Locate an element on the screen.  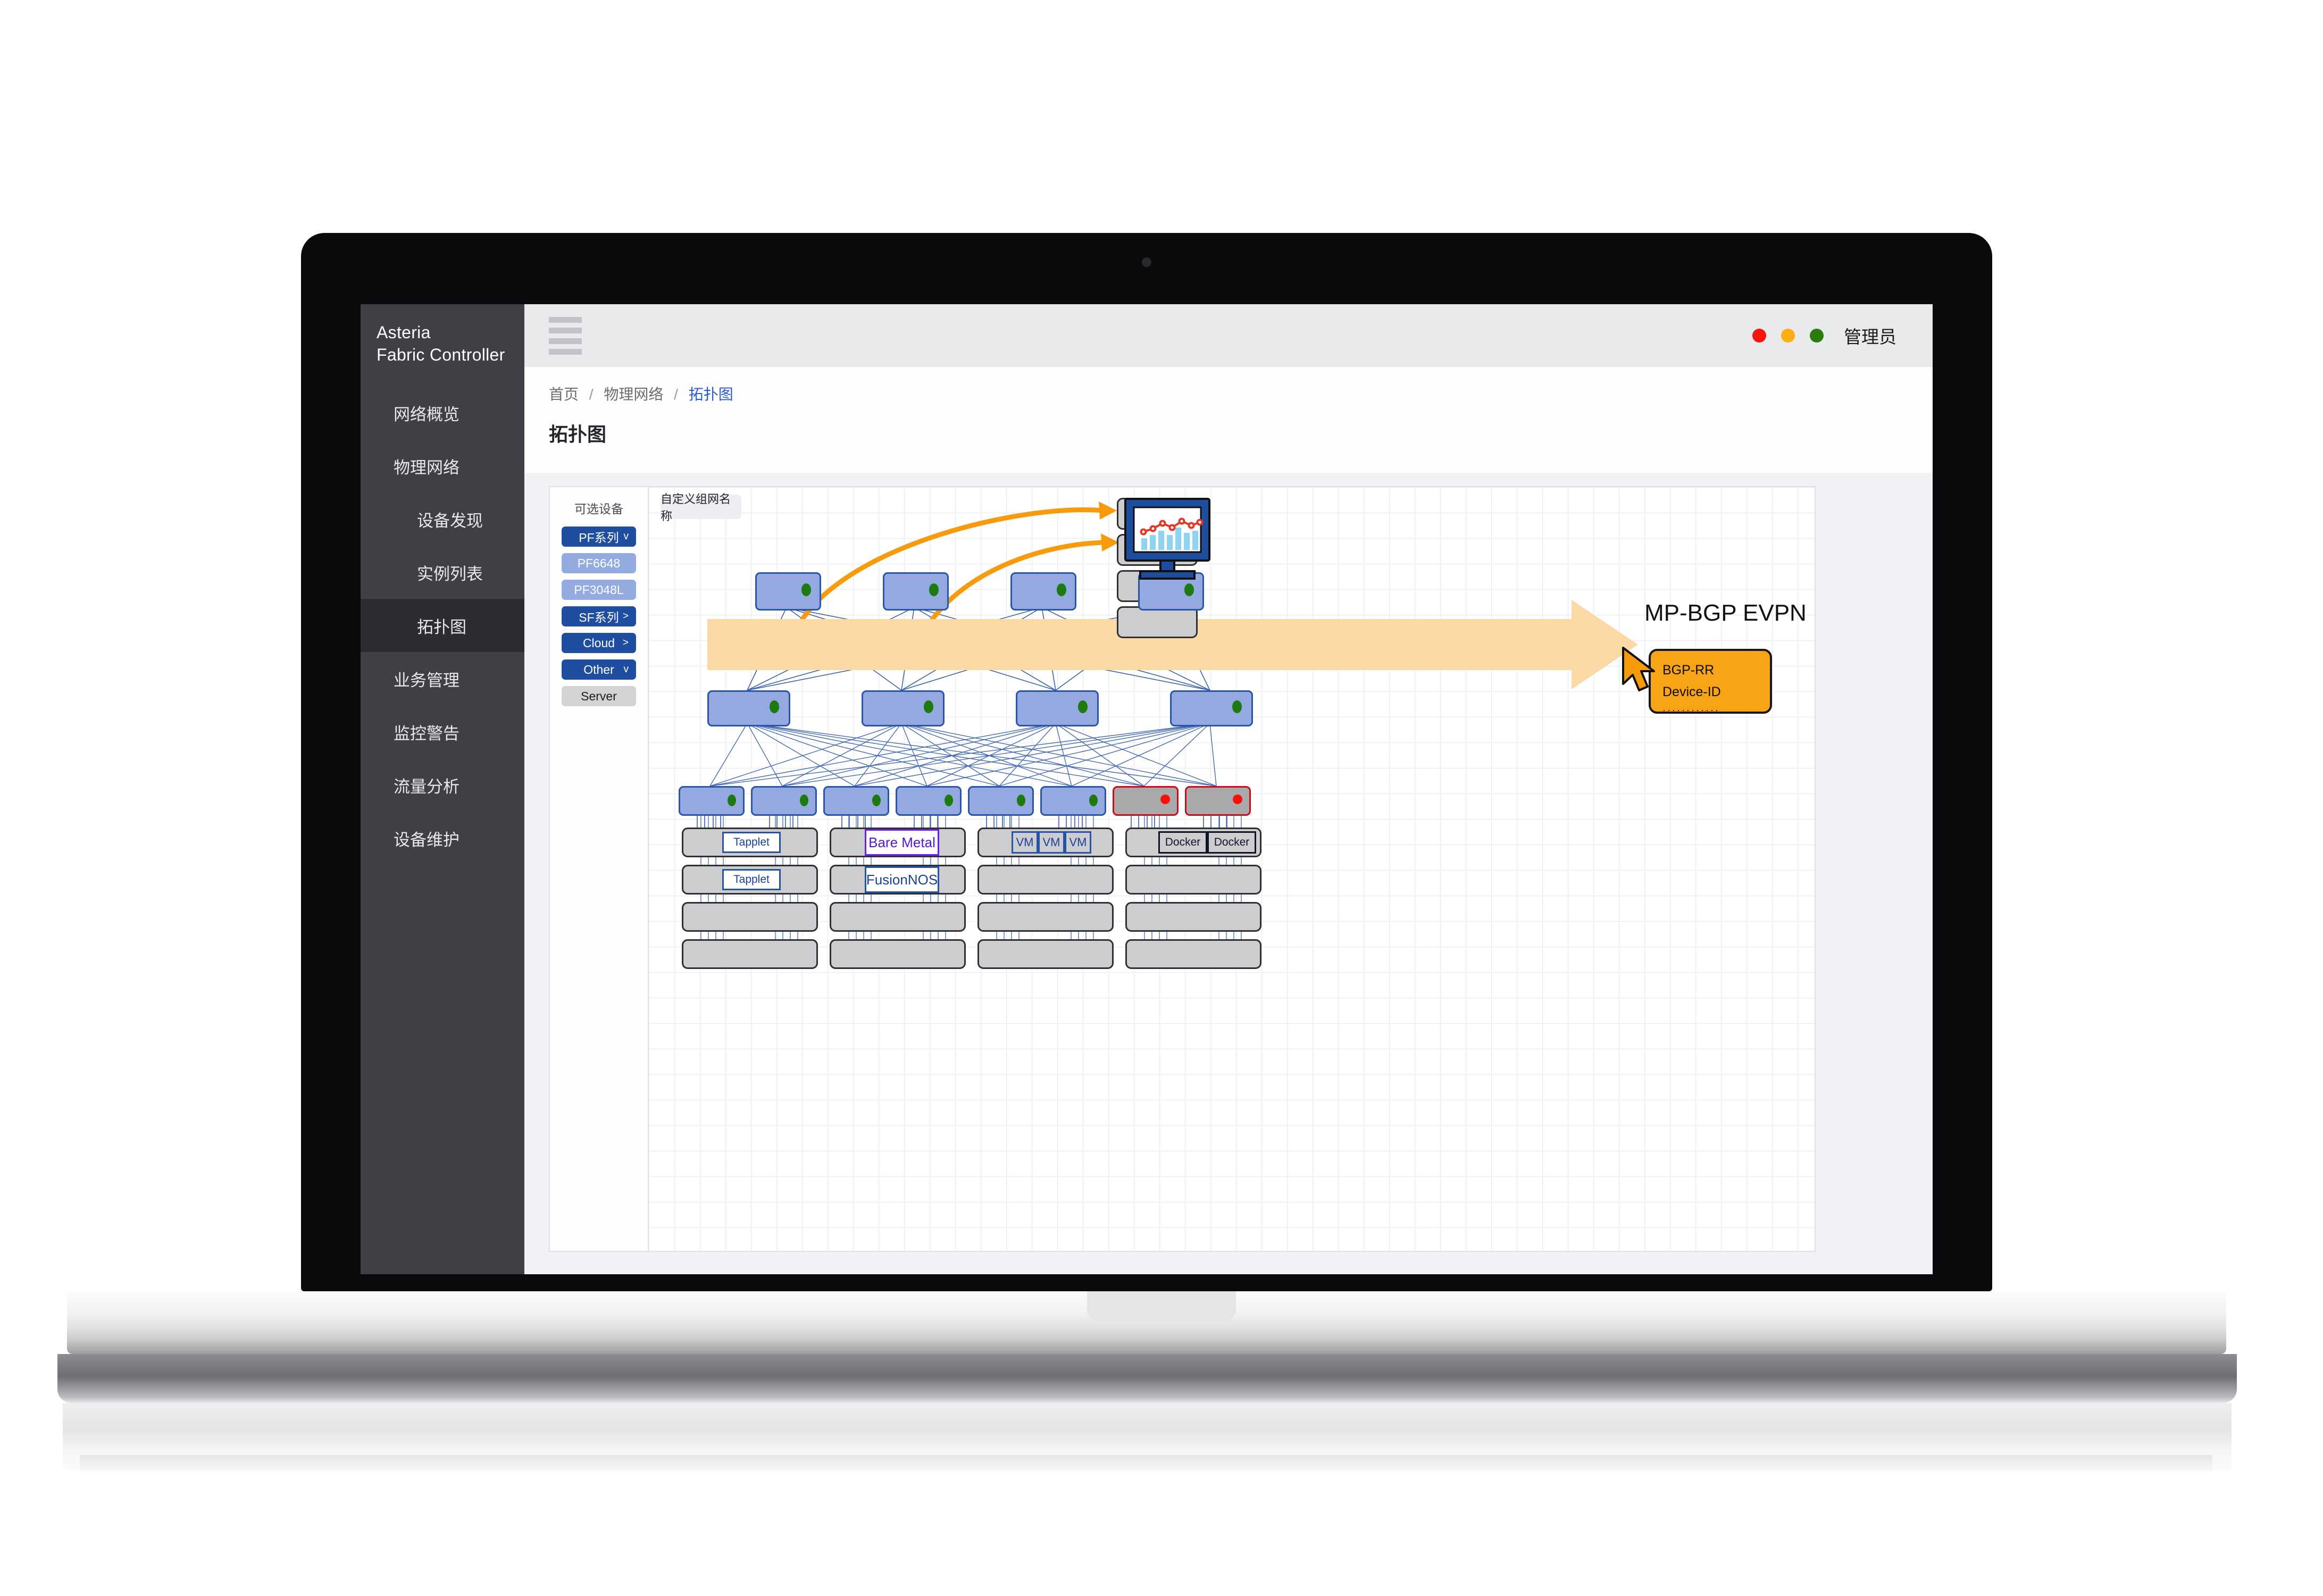
tooltip-line-3: ············ is located at coordinates (1691, 710).